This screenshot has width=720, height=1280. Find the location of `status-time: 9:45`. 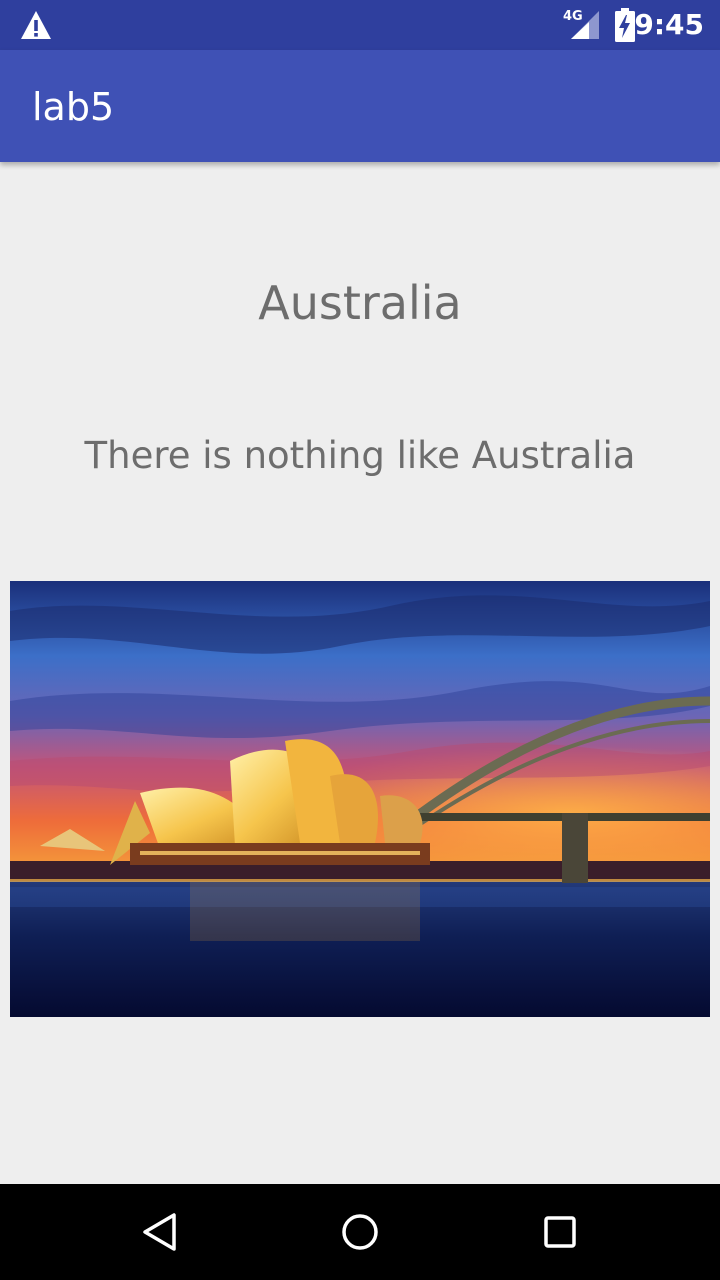

status-time: 9:45 is located at coordinates (669, 24).